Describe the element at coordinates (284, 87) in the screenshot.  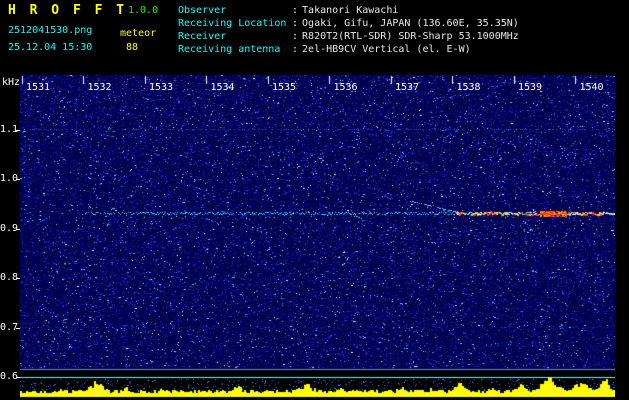
I see `time-tick-label: 1535` at that location.